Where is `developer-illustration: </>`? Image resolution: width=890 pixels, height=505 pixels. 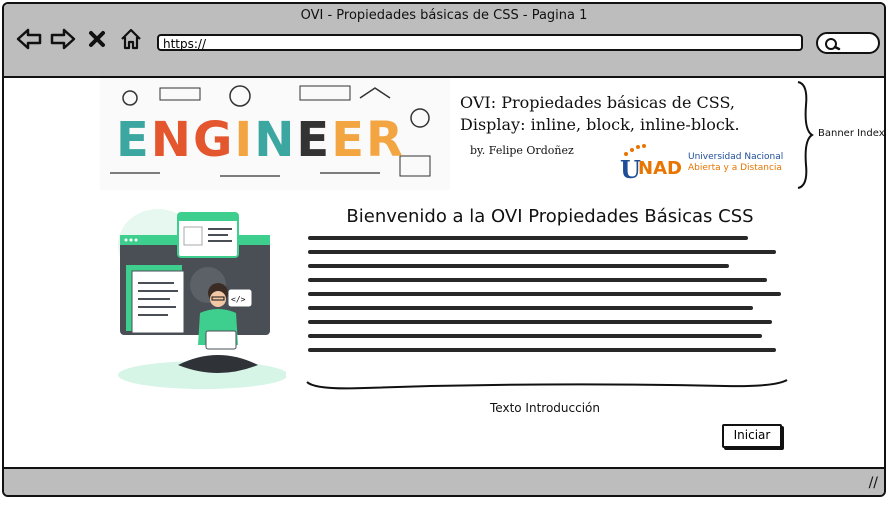
developer-illustration: </> is located at coordinates (198, 300).